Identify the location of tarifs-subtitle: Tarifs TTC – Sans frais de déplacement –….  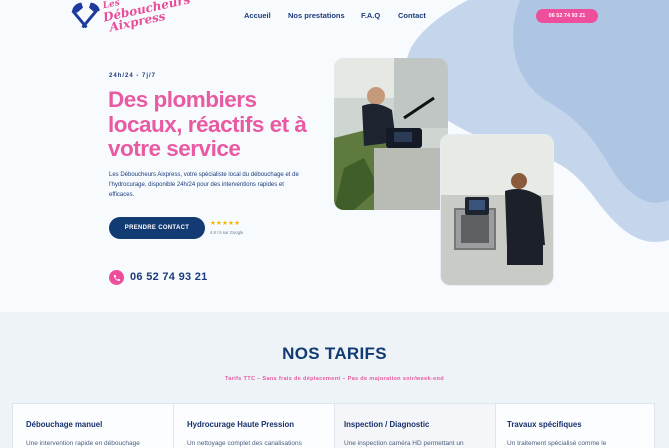
(334, 379).